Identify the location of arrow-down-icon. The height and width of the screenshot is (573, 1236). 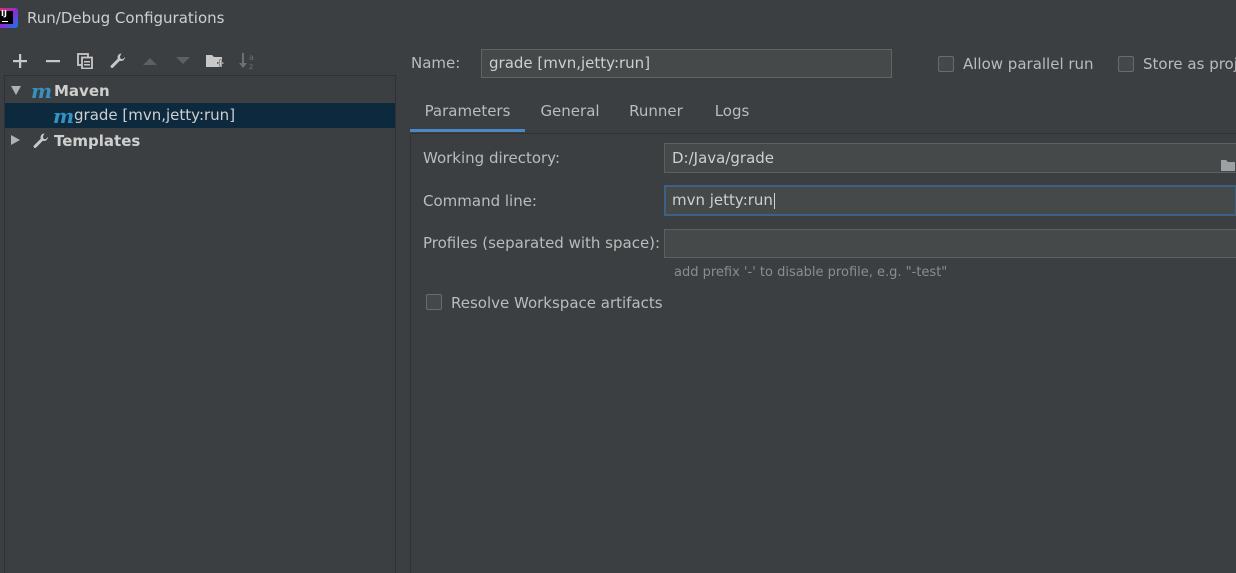
(183, 61).